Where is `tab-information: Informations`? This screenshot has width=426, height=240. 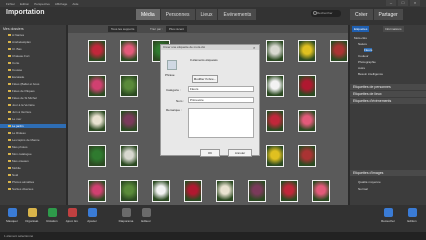 tab-information: Informations is located at coordinates (393, 29).